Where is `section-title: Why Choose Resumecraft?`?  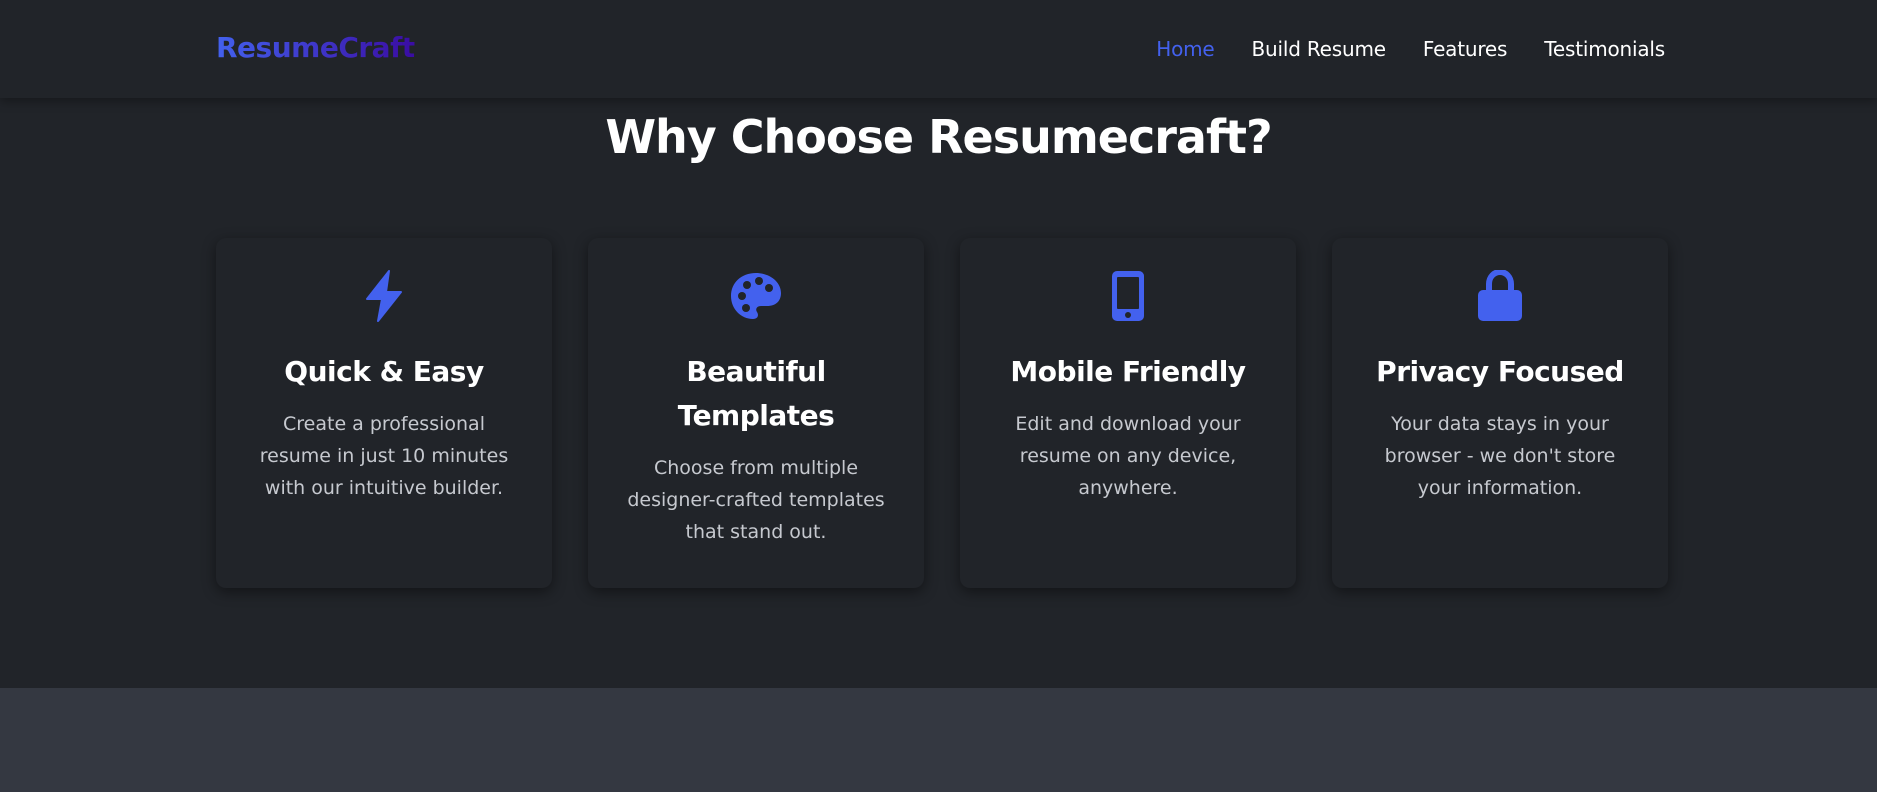 section-title: Why Choose Resumecraft? is located at coordinates (938, 137).